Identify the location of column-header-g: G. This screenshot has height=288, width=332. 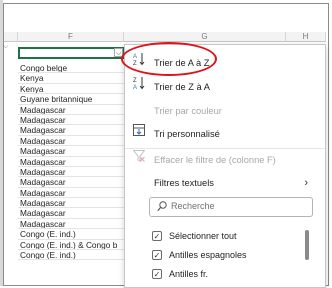
(205, 37).